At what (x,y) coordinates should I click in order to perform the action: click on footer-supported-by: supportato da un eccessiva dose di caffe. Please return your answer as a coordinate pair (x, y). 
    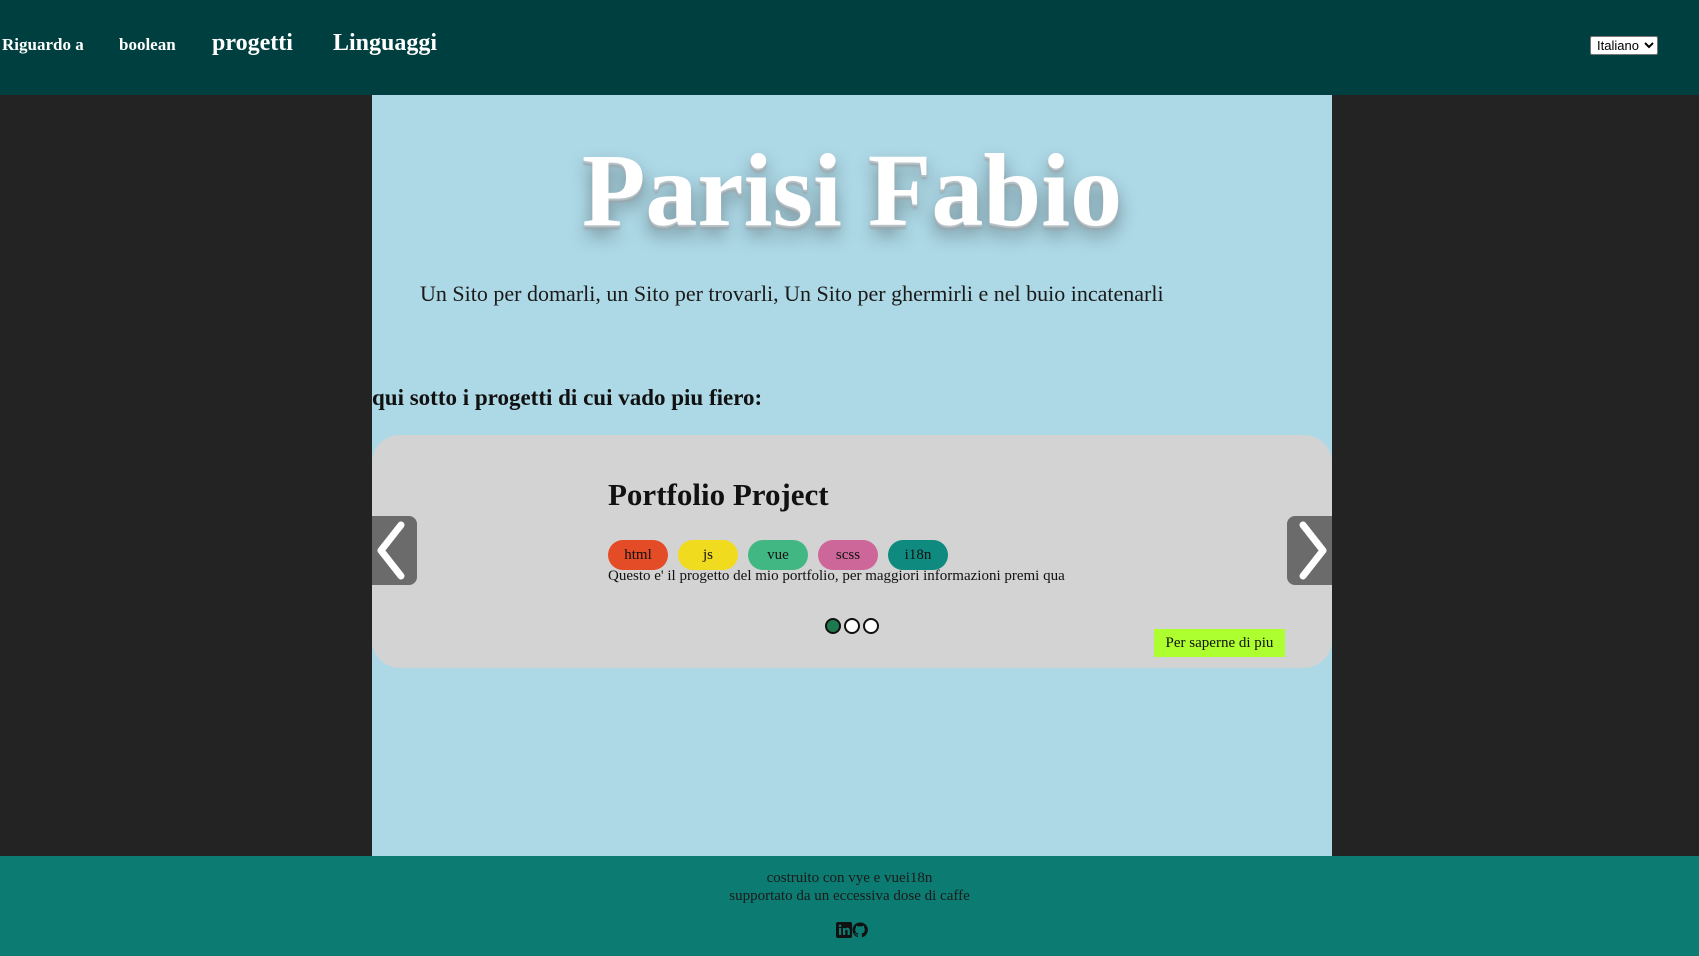
    Looking at the image, I should click on (849, 896).